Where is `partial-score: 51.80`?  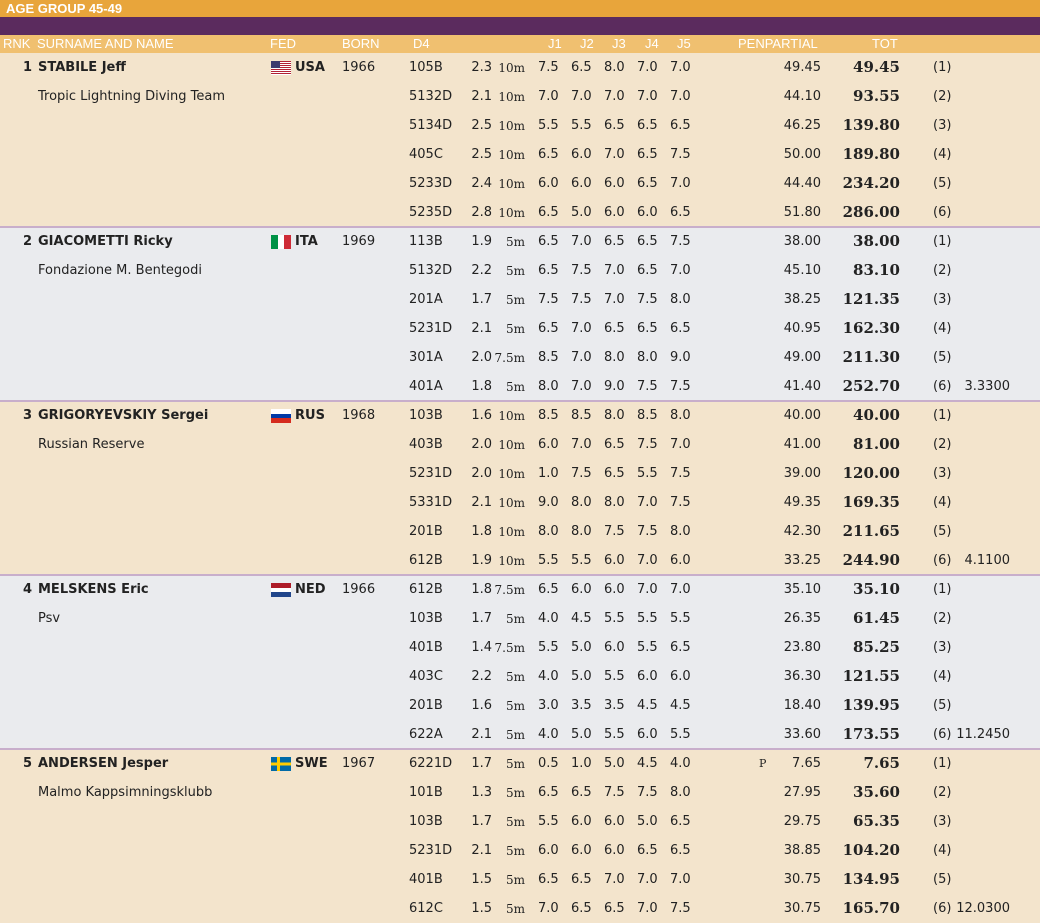 partial-score: 51.80 is located at coordinates (802, 212).